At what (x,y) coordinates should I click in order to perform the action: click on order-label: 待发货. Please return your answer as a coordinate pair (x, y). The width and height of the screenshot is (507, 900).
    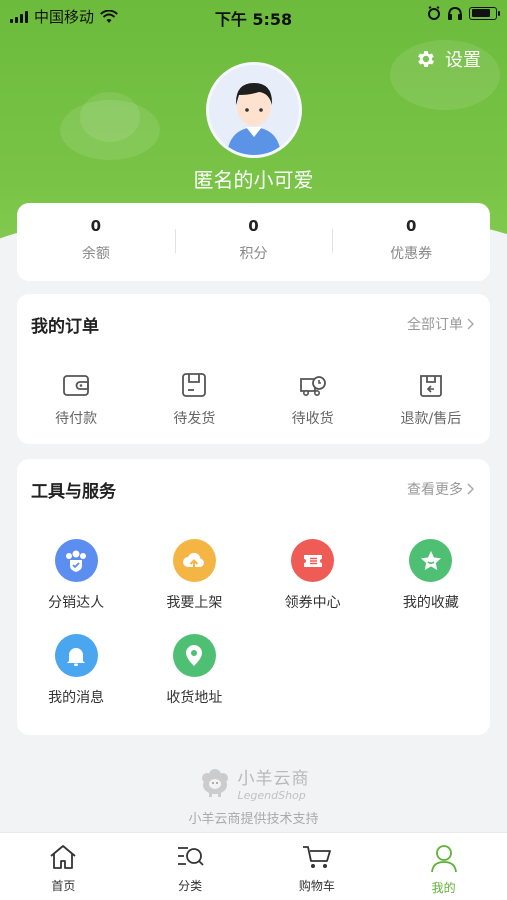
    Looking at the image, I should click on (194, 419).